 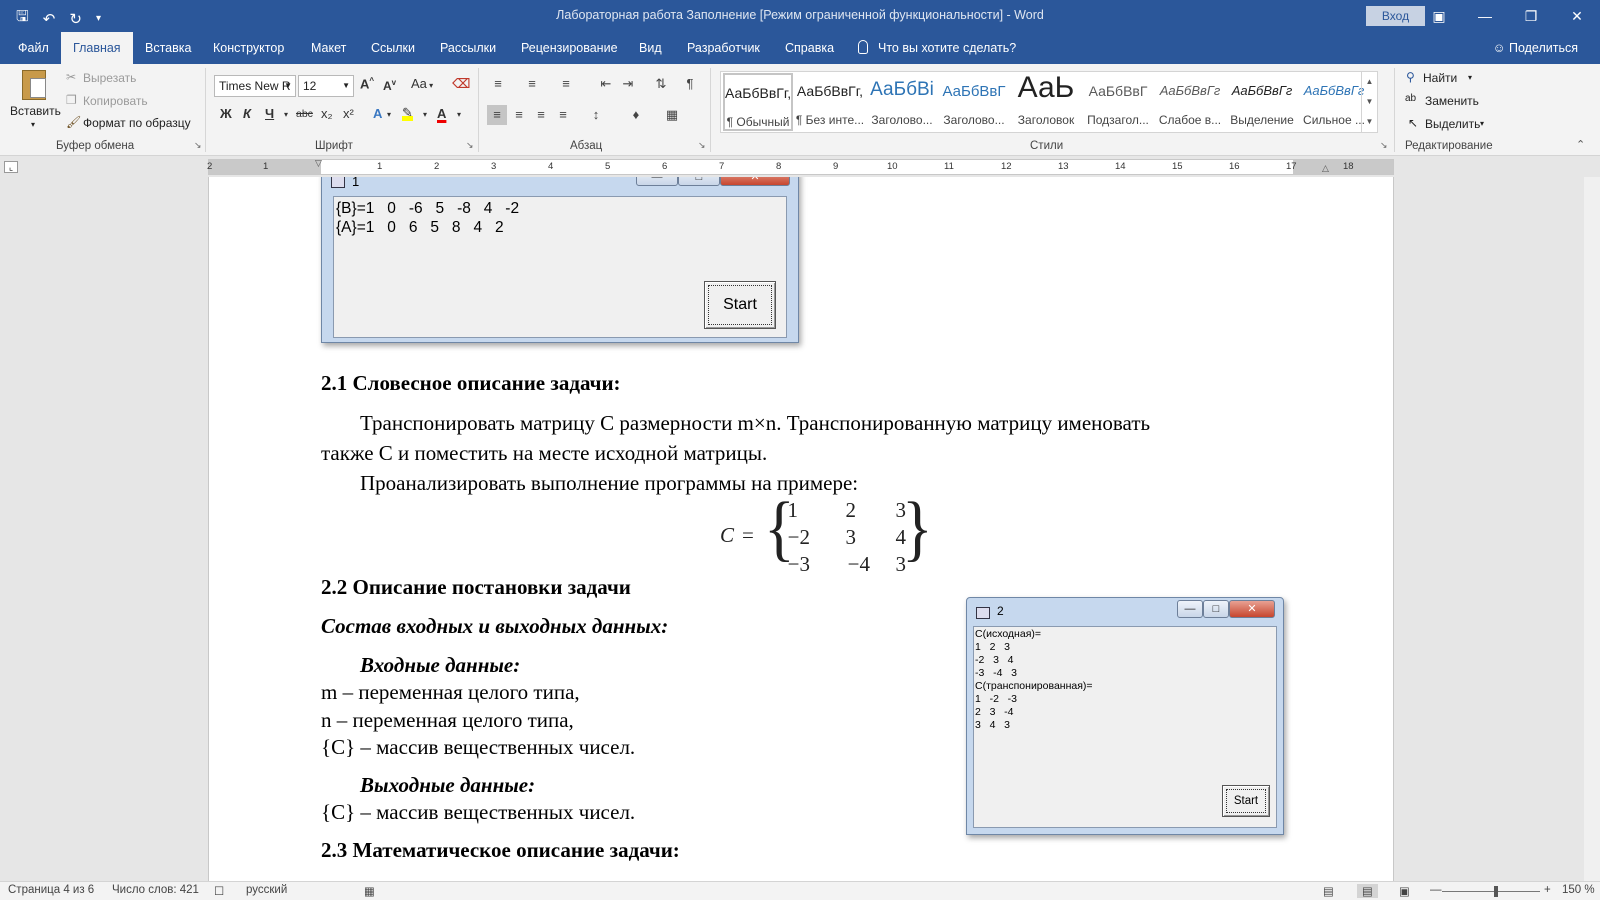 What do you see at coordinates (1452, 124) in the screenshot?
I see `select-button: Выделить` at bounding box center [1452, 124].